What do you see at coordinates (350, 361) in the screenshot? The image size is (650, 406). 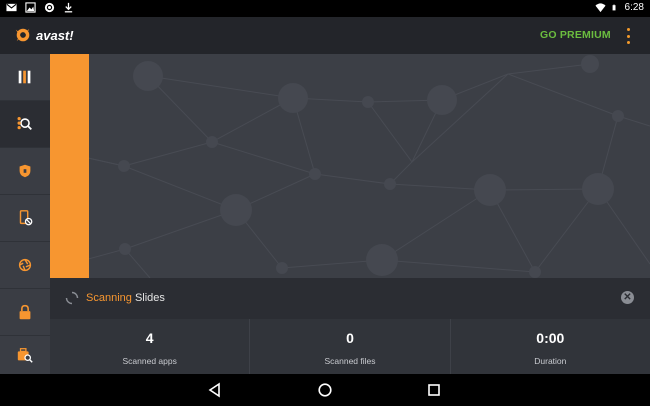 I see `stat-label: Scanned files` at bounding box center [350, 361].